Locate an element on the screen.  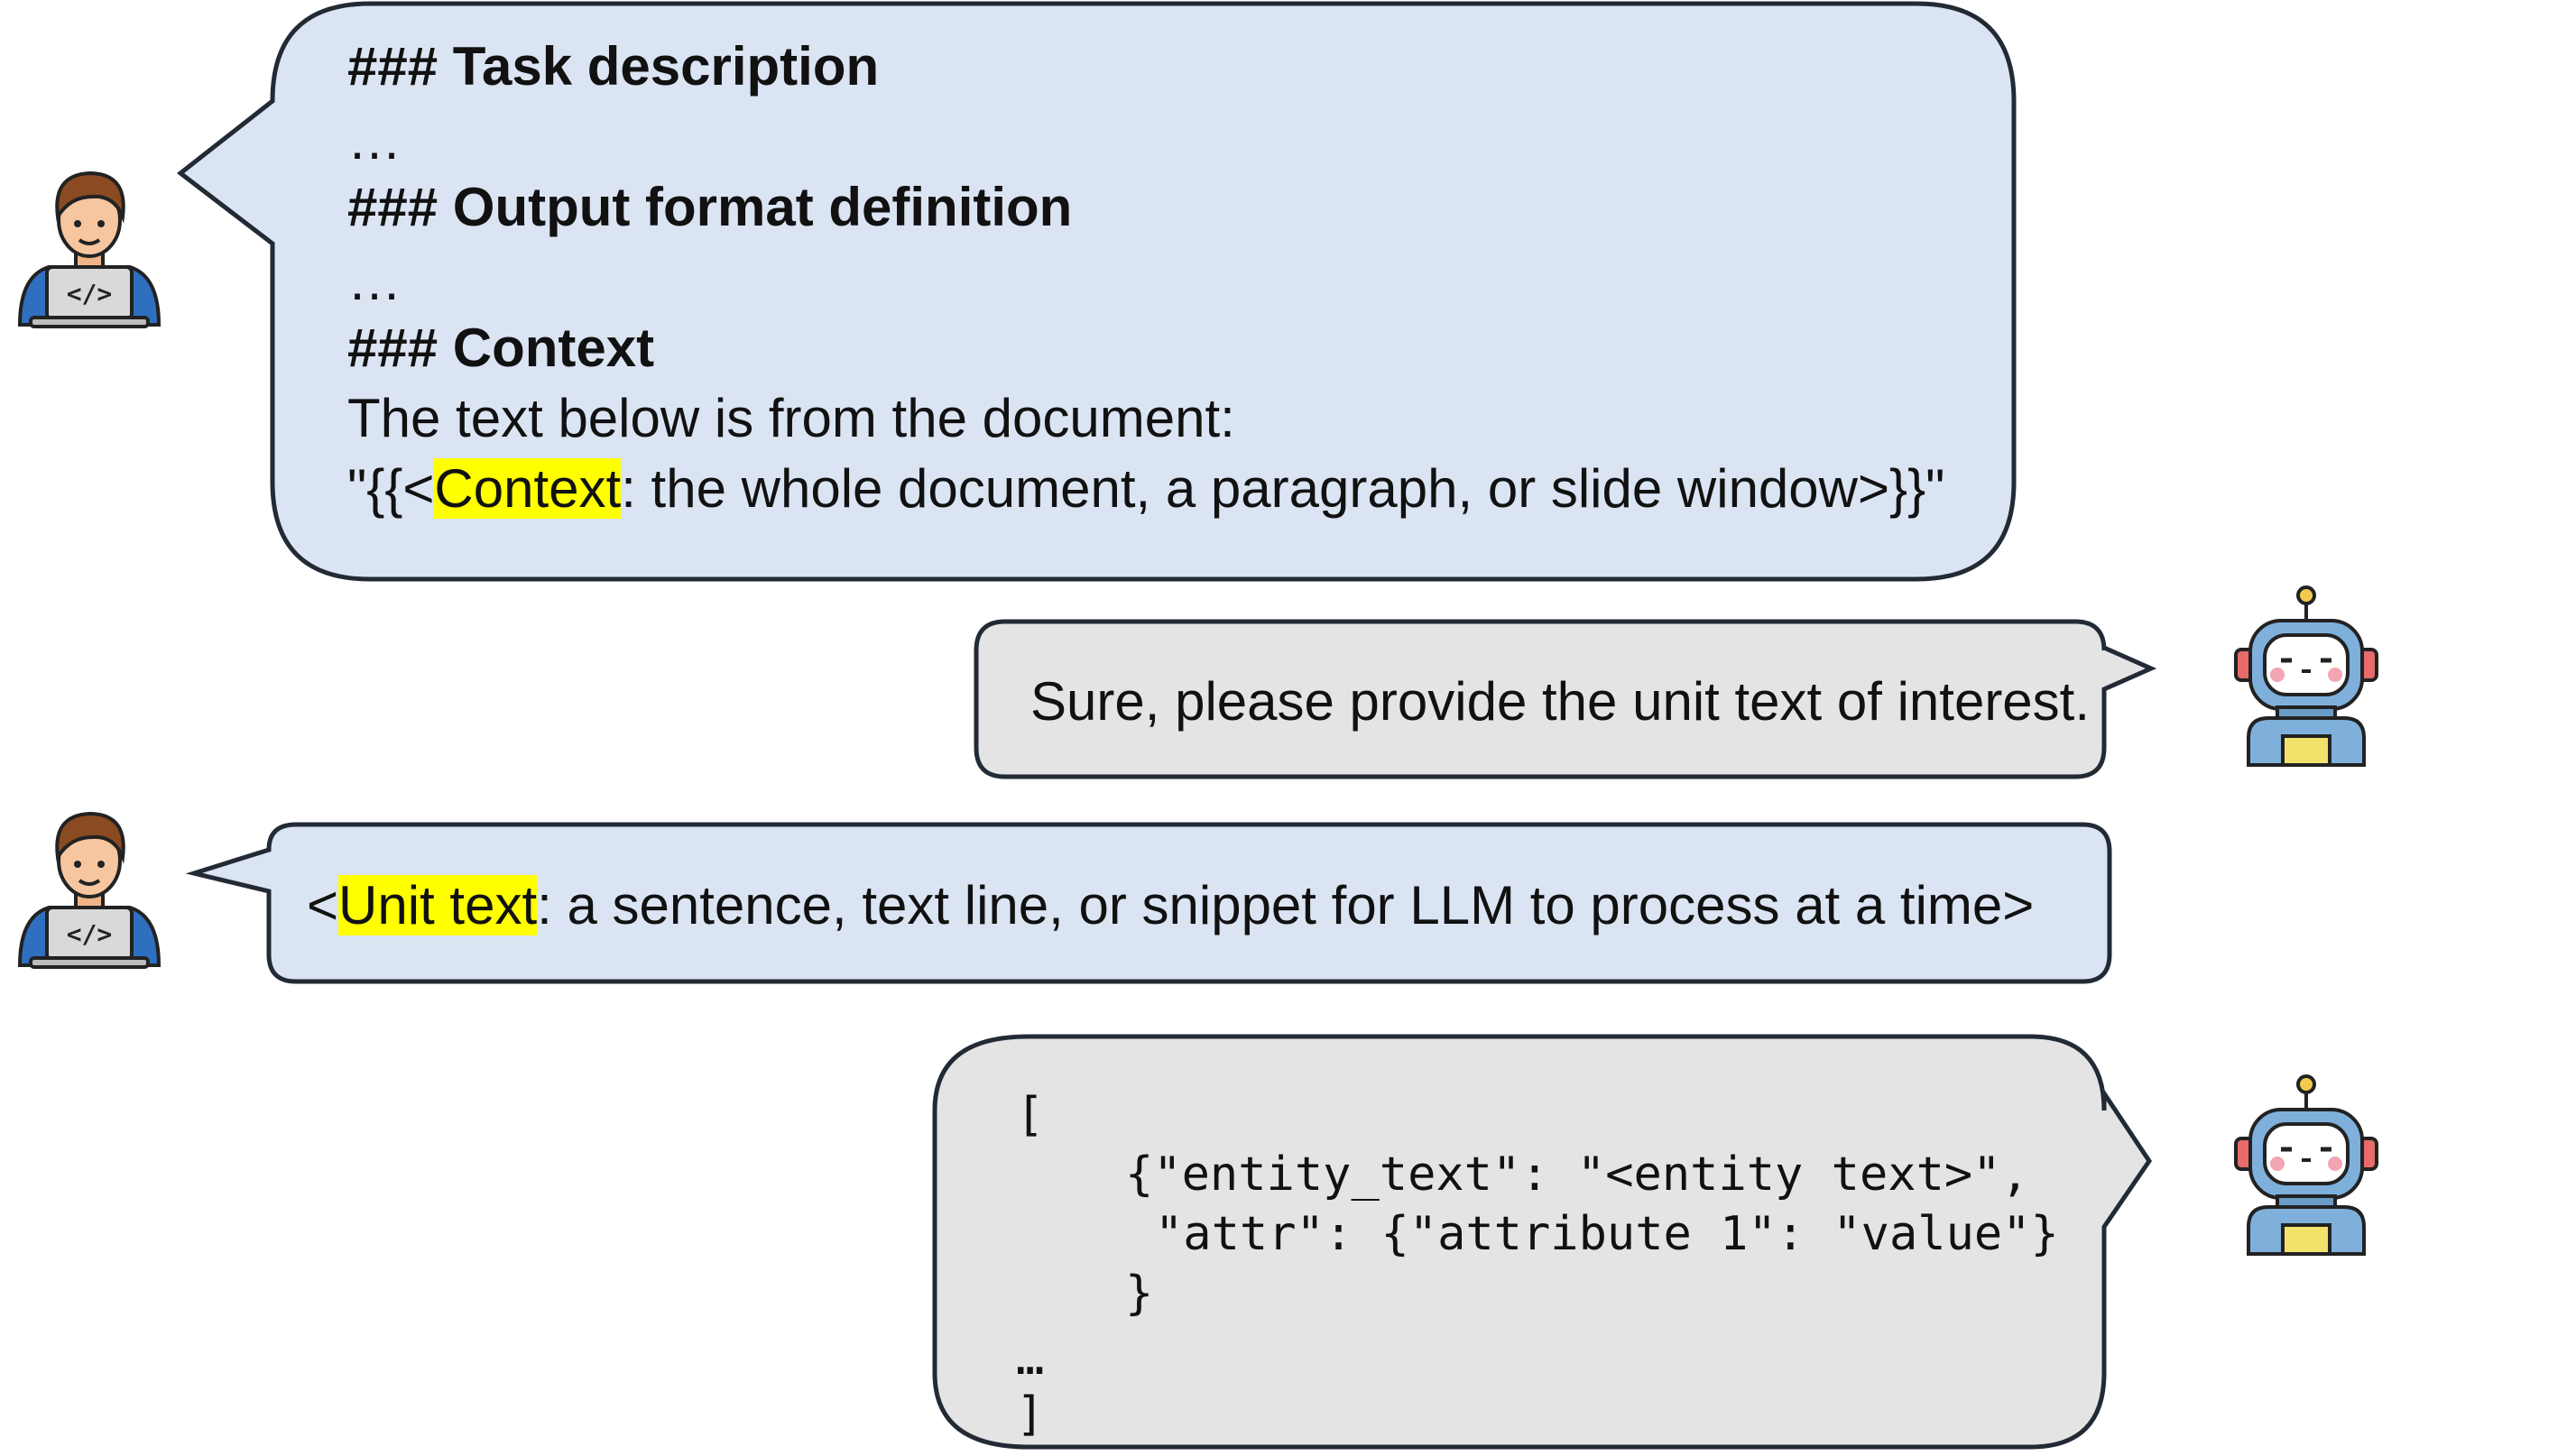
code-line: } is located at coordinates (1139, 1294).